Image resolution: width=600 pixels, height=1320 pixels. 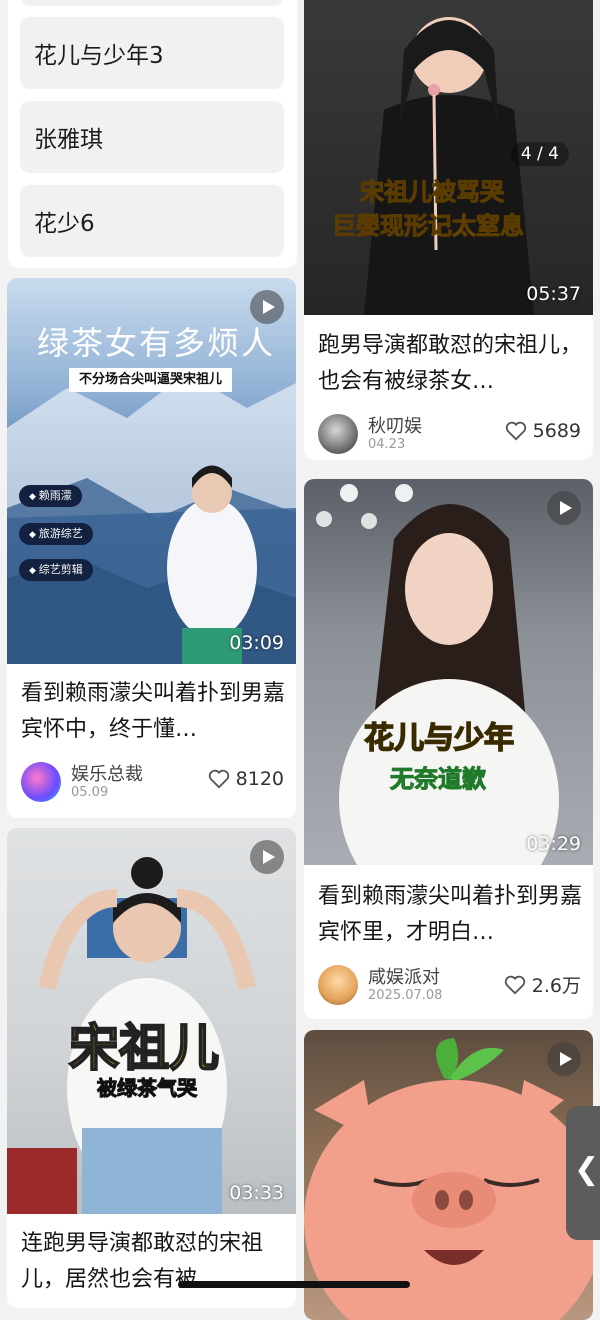 I want to click on video-duration: 03:09, so click(x=256, y=643).